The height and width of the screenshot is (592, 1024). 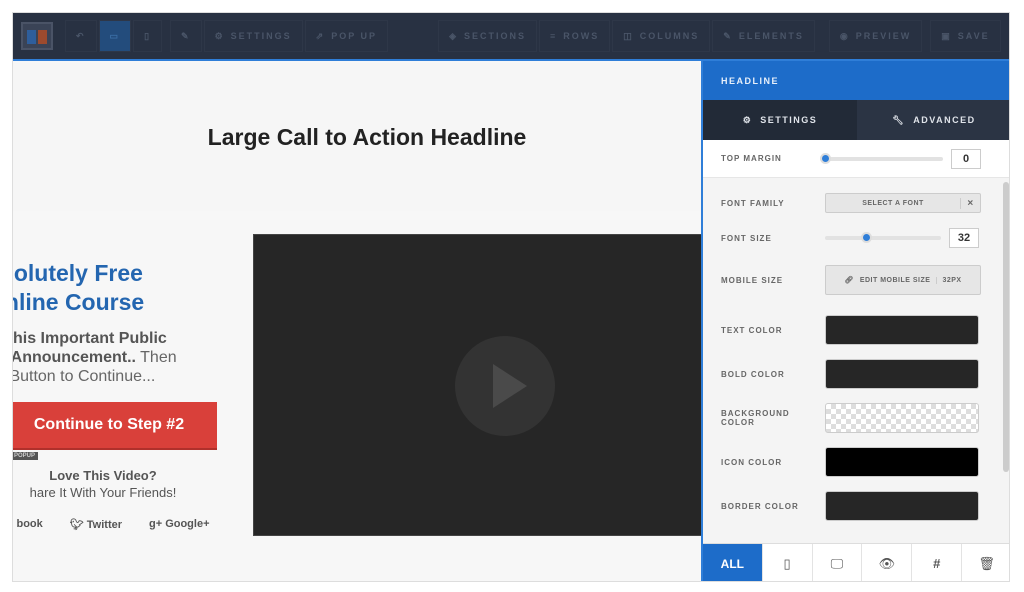 What do you see at coordinates (581, 36) in the screenshot?
I see `rows-label: ROWS` at bounding box center [581, 36].